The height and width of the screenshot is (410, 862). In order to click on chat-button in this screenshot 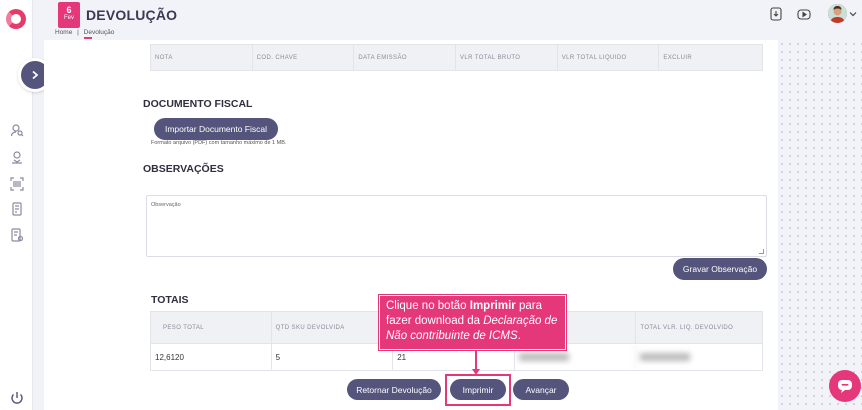, I will do `click(845, 386)`.